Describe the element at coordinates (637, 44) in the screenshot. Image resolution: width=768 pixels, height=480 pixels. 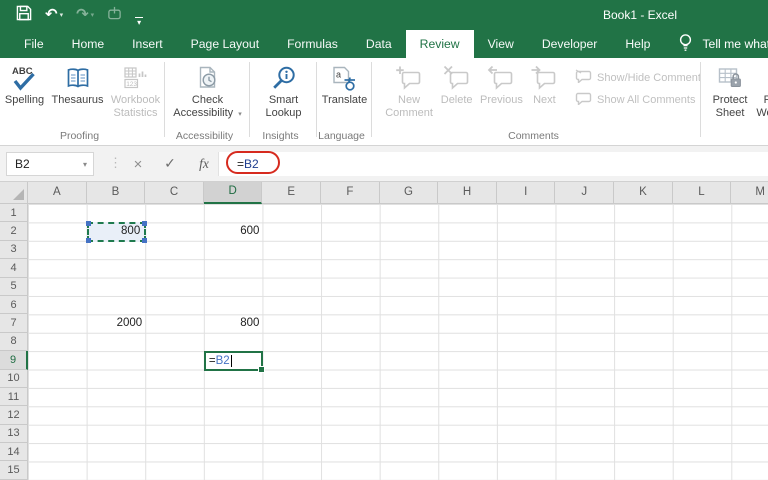
I see `tab-help: Help` at that location.